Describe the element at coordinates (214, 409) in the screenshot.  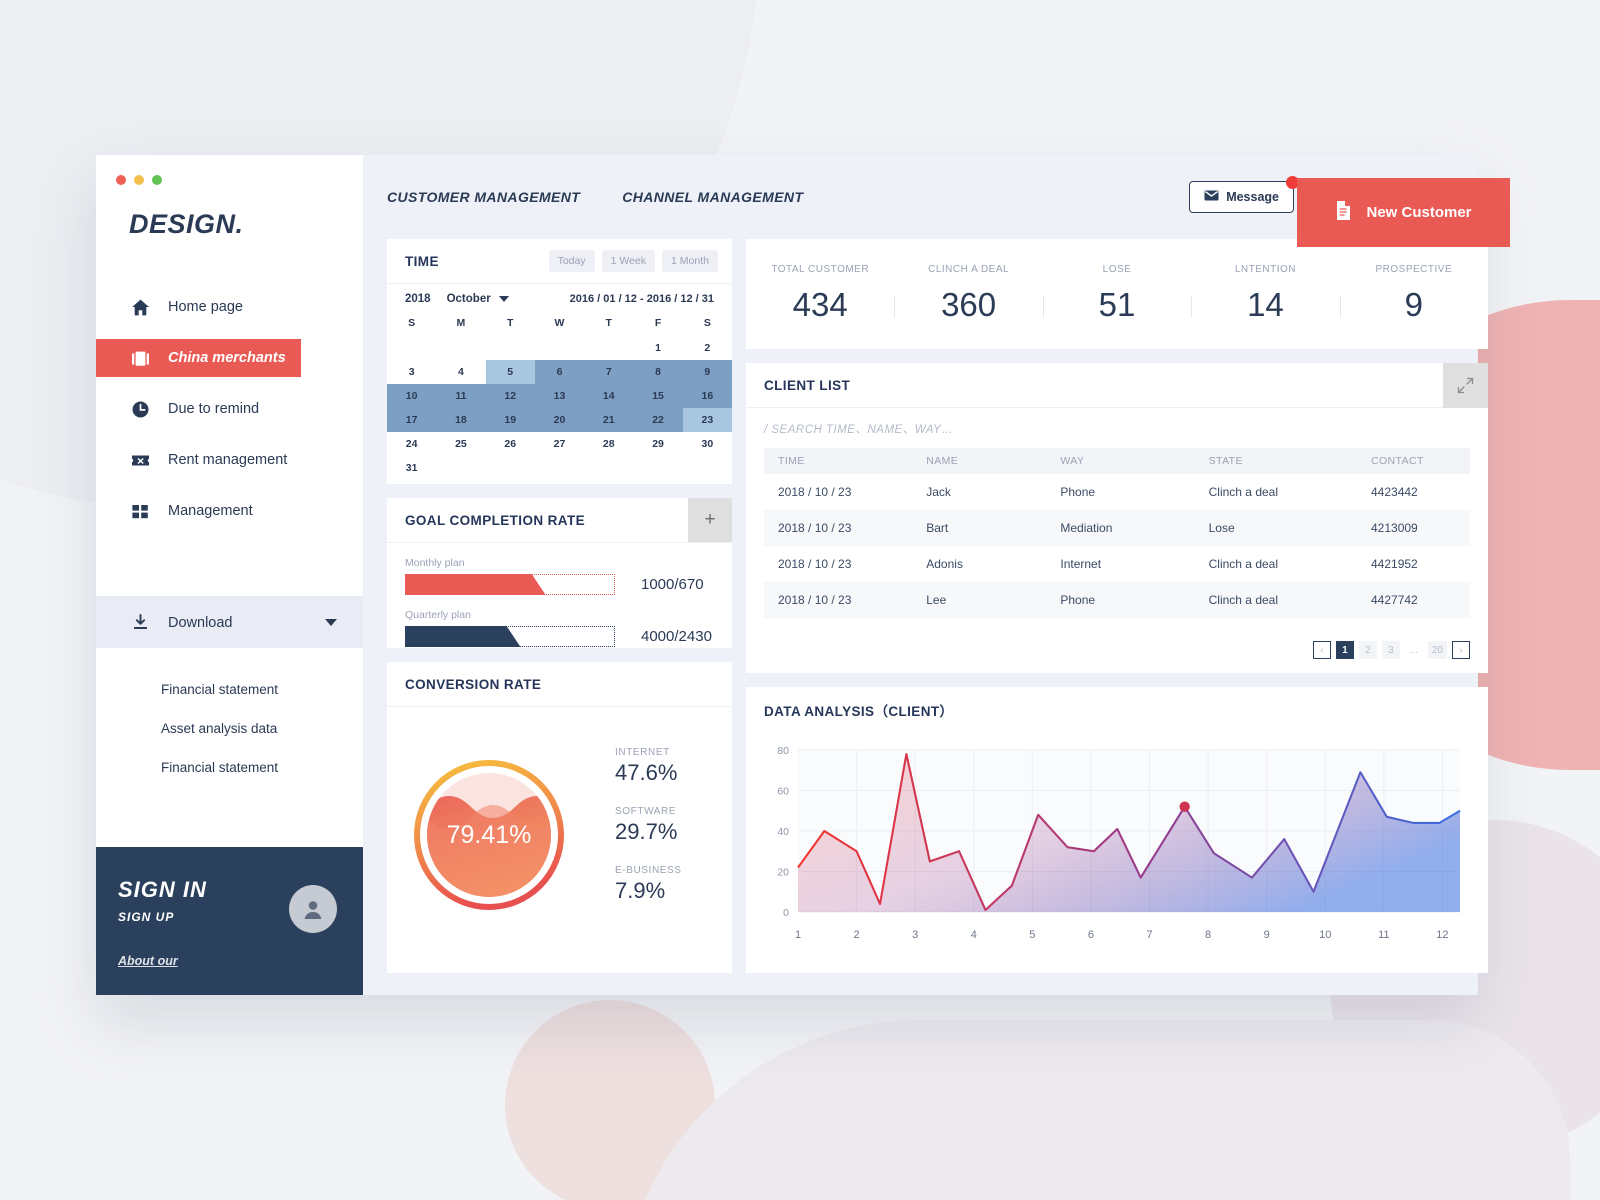
I see `sidebar-item-label: Due to remind` at that location.